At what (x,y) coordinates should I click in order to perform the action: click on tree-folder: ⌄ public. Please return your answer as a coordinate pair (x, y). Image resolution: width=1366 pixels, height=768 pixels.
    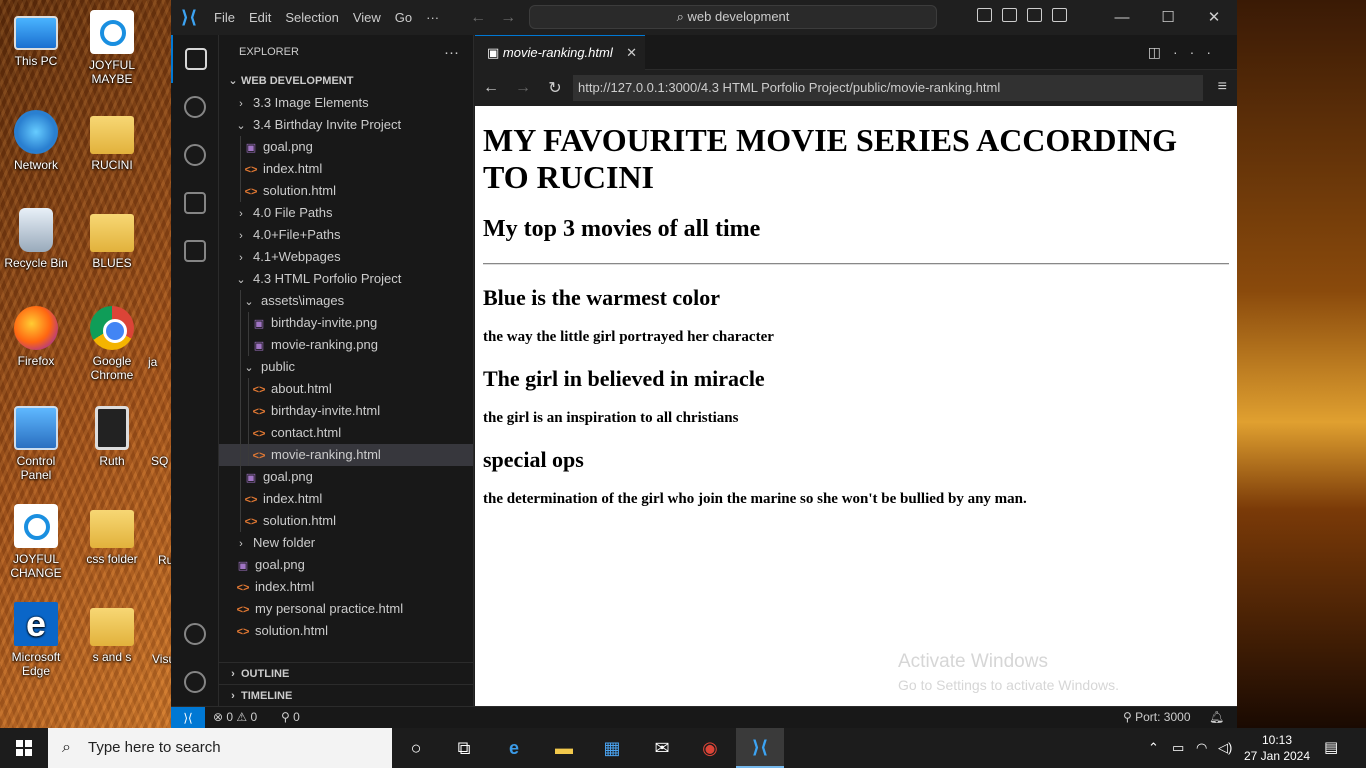
    Looking at the image, I should click on (346, 367).